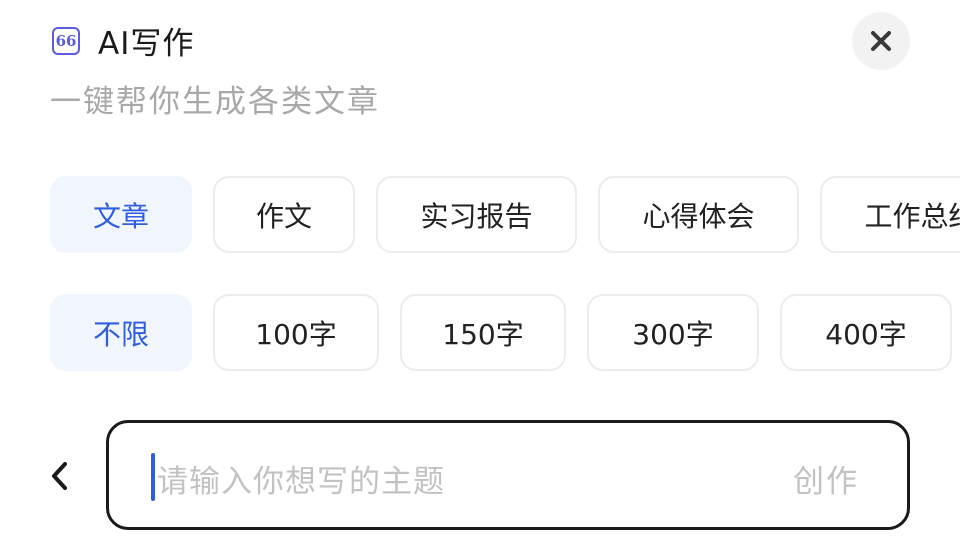 This screenshot has width=960, height=546. I want to click on panel-subtitle: 一键帮你生成各类文章, so click(215, 102).